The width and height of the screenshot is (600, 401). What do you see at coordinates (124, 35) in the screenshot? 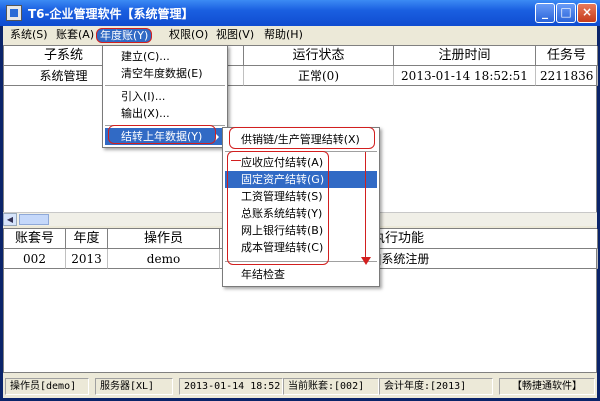
I see `menu-year-account: 年度账(Y)` at bounding box center [124, 35].